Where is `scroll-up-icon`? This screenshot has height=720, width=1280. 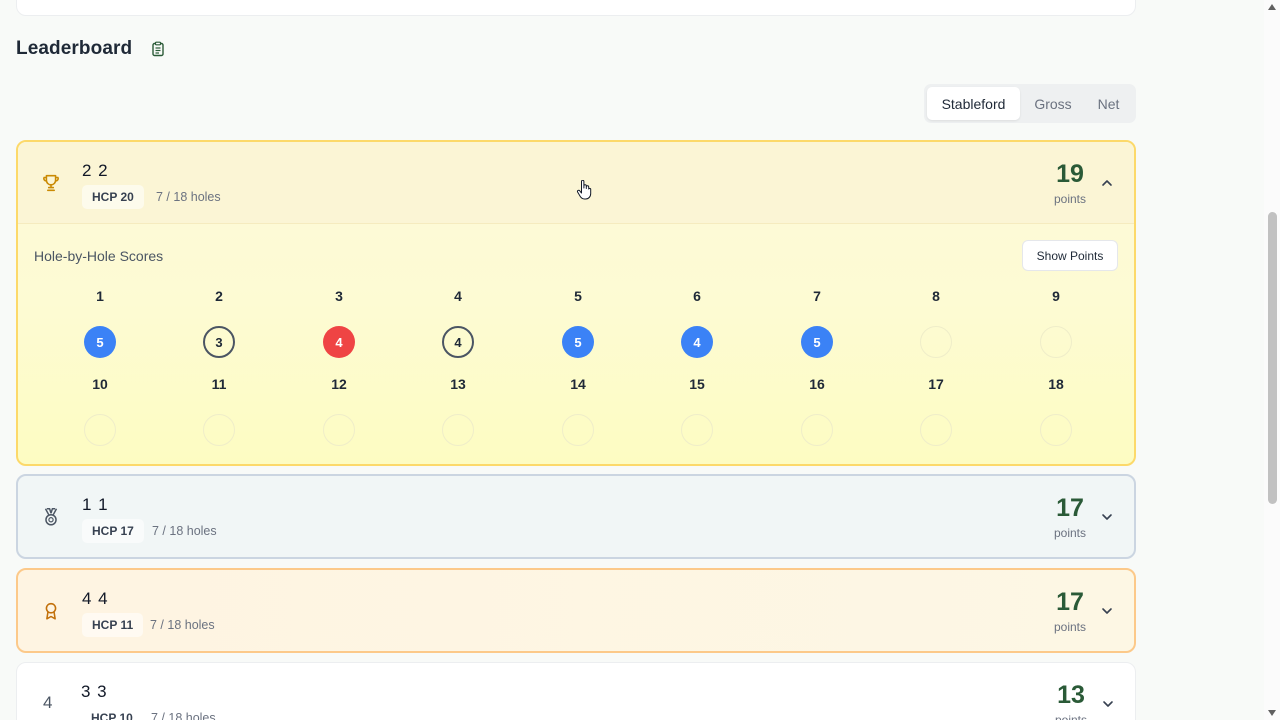
scroll-up-icon is located at coordinates (1272, 7).